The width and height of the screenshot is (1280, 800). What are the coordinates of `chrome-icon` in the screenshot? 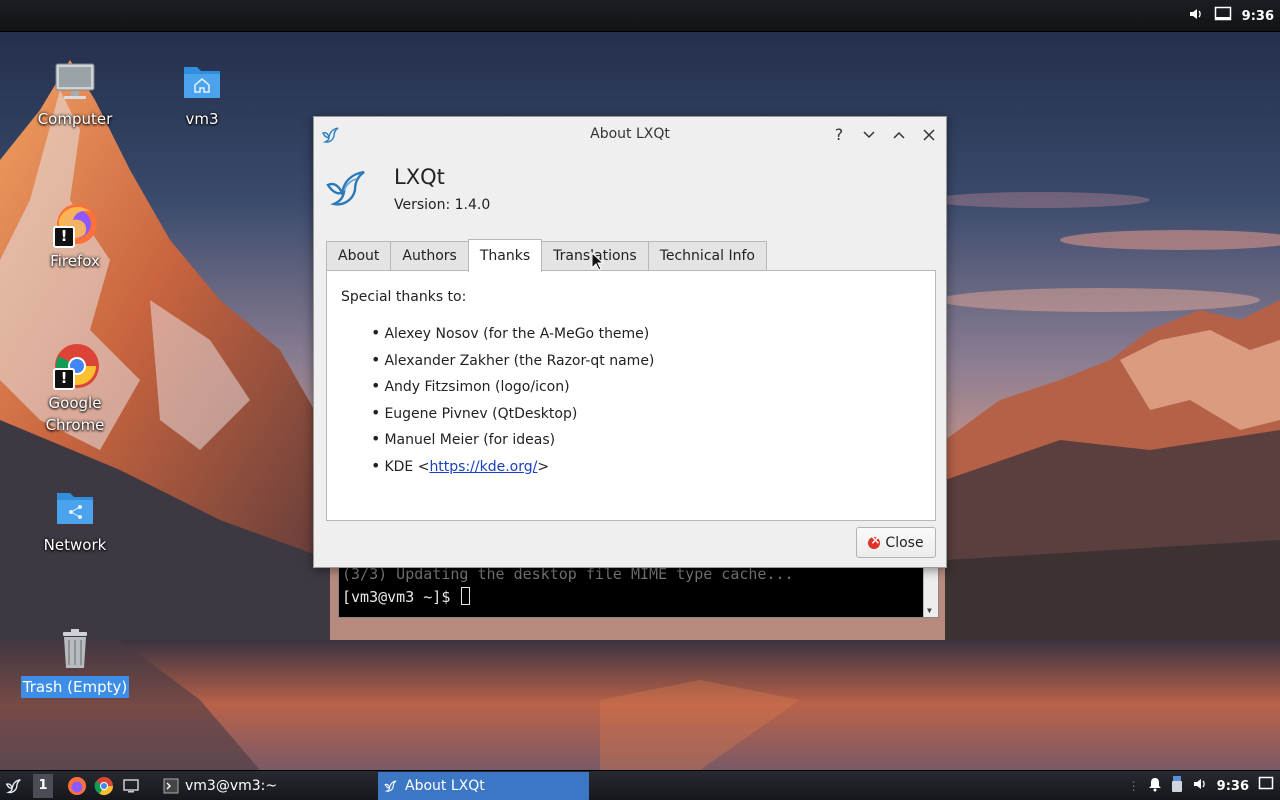 It's located at (103, 786).